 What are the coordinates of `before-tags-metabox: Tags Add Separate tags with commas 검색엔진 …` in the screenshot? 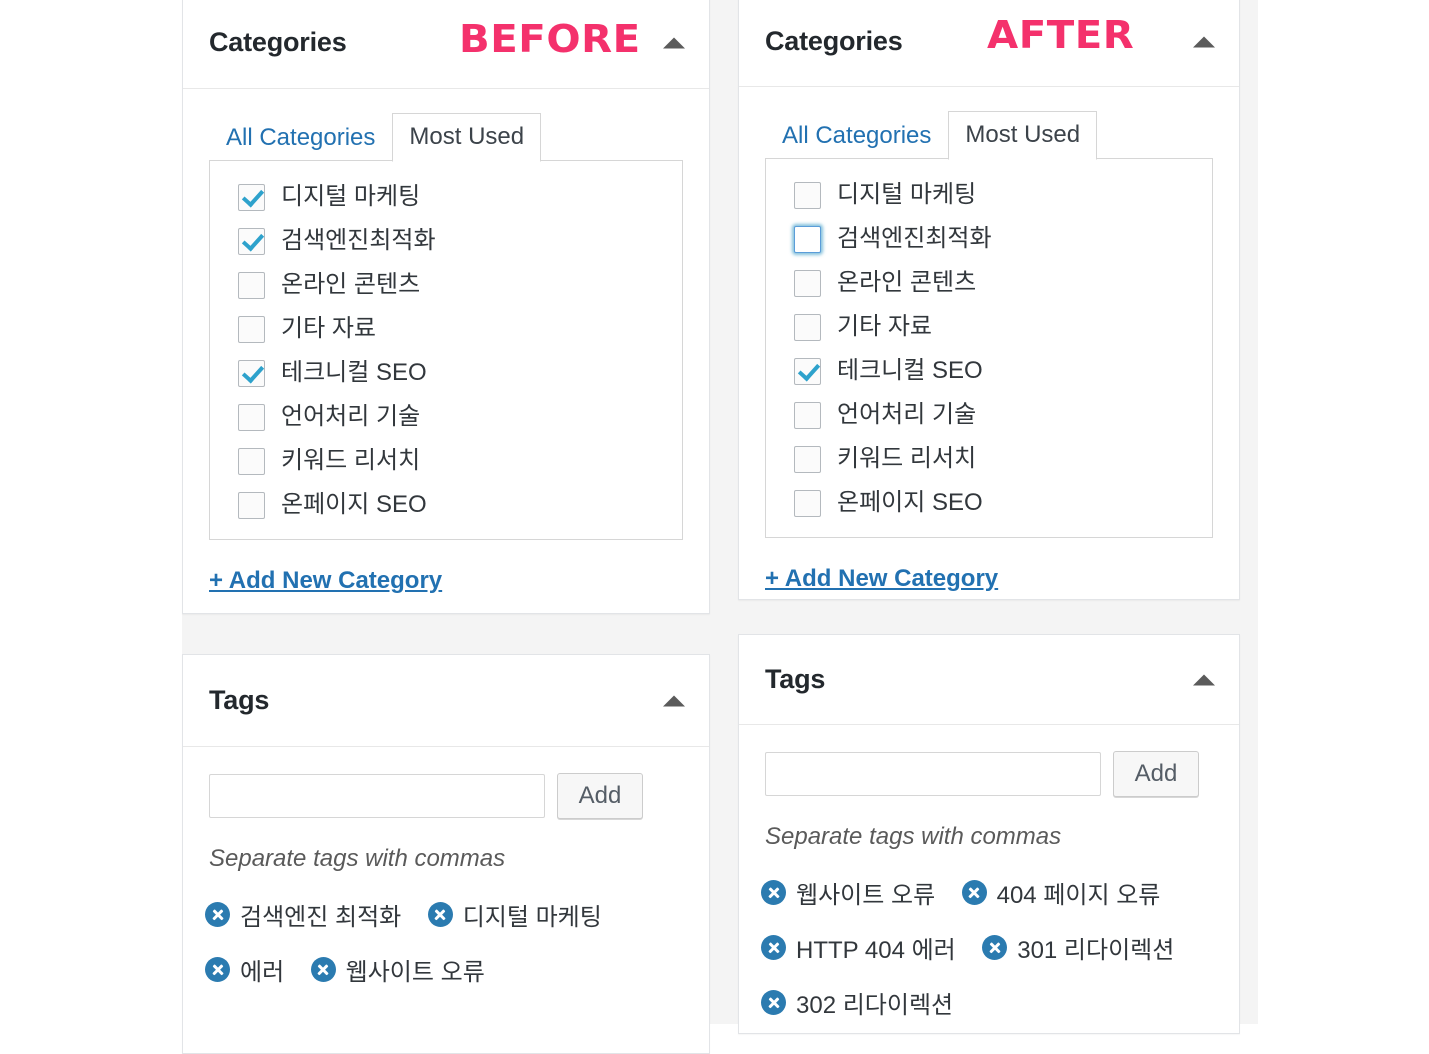 It's located at (446, 854).